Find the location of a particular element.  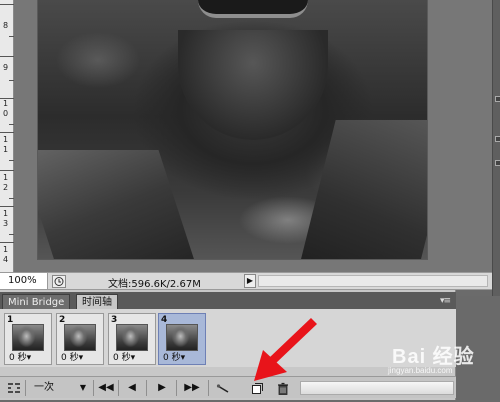

duplicate-frame-icon is located at coordinates (257, 388).